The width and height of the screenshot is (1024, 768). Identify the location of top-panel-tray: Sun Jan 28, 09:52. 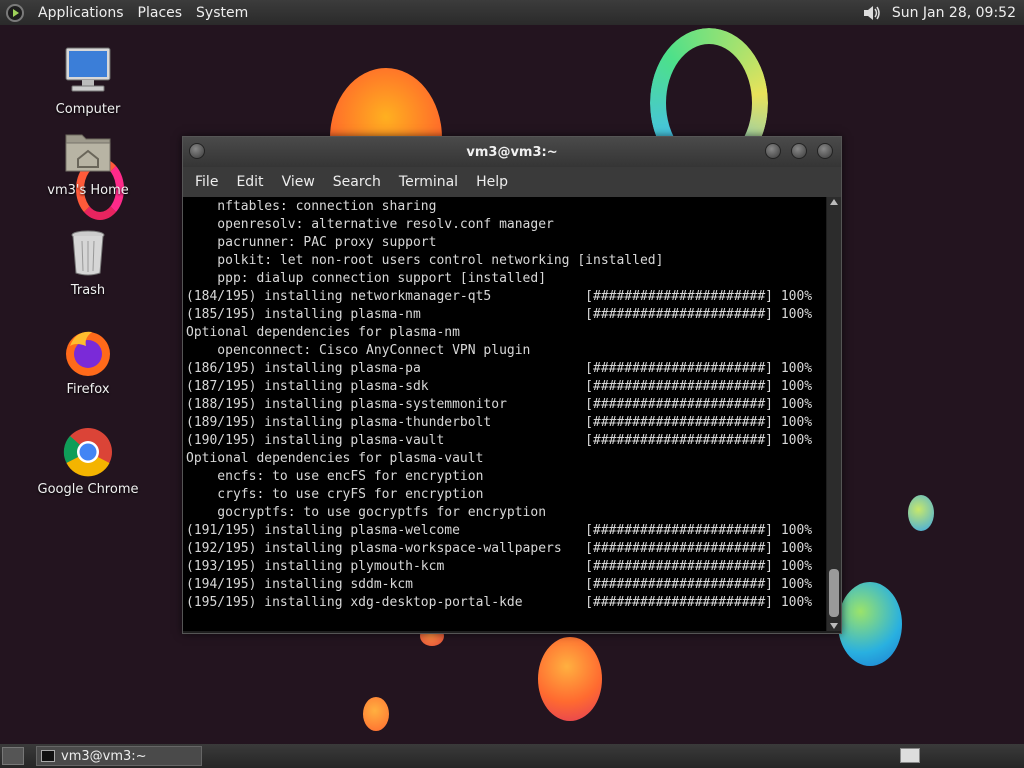
(939, 12).